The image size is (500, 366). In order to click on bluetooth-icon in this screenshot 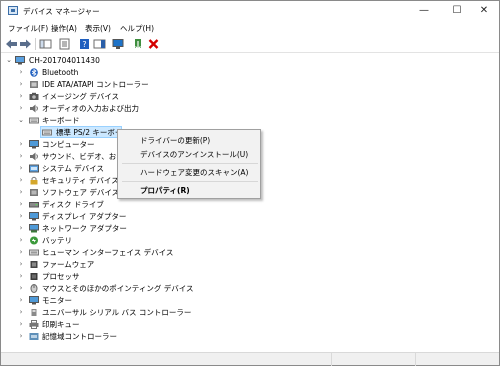, I will do `click(34, 72)`.